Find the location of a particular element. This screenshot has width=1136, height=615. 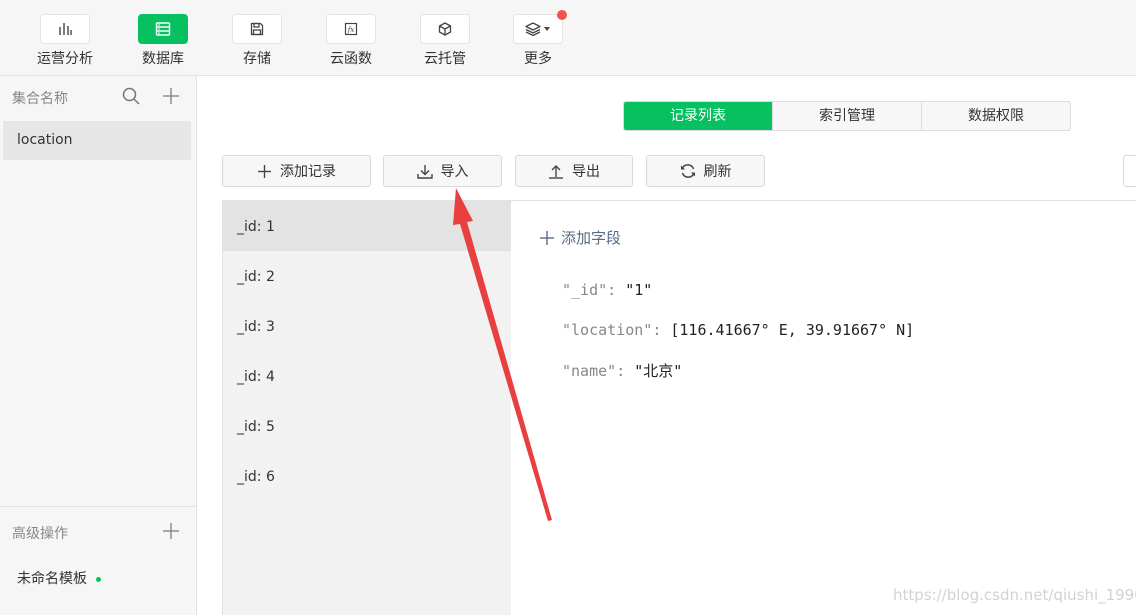

add-template-icon is located at coordinates (171, 533).